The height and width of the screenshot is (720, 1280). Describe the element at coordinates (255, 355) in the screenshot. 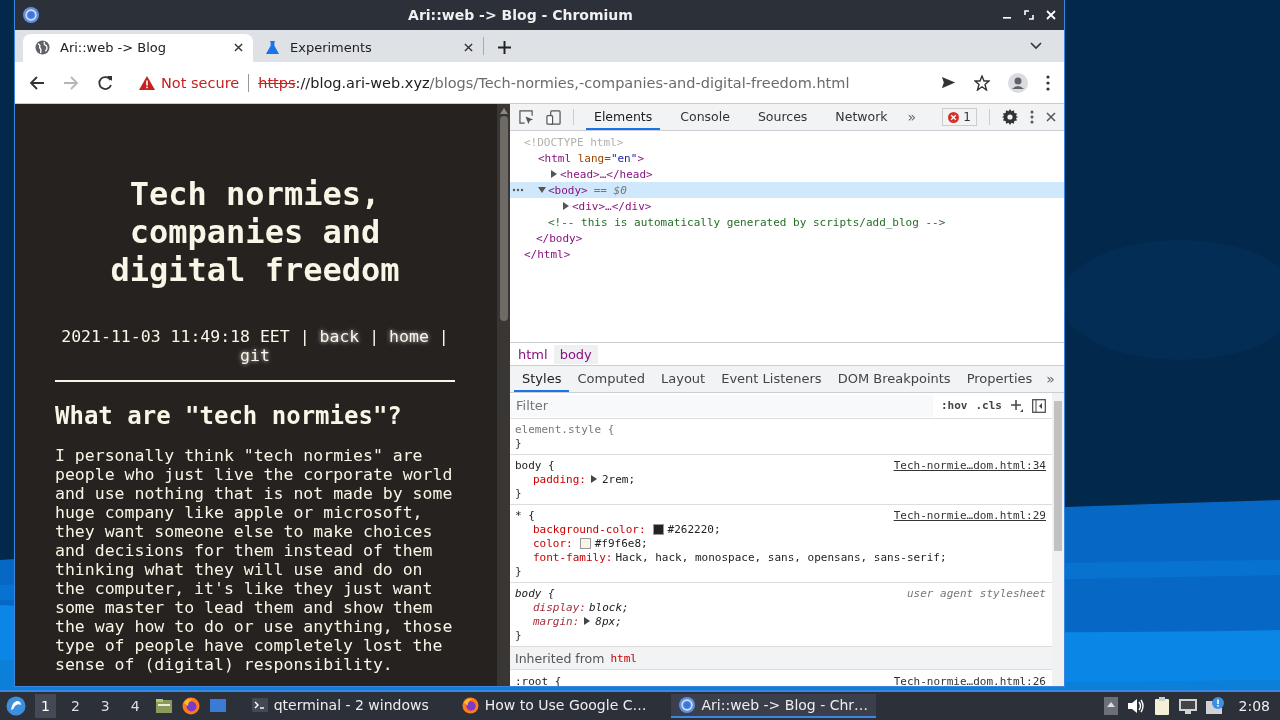

I see `nav-link: git` at that location.